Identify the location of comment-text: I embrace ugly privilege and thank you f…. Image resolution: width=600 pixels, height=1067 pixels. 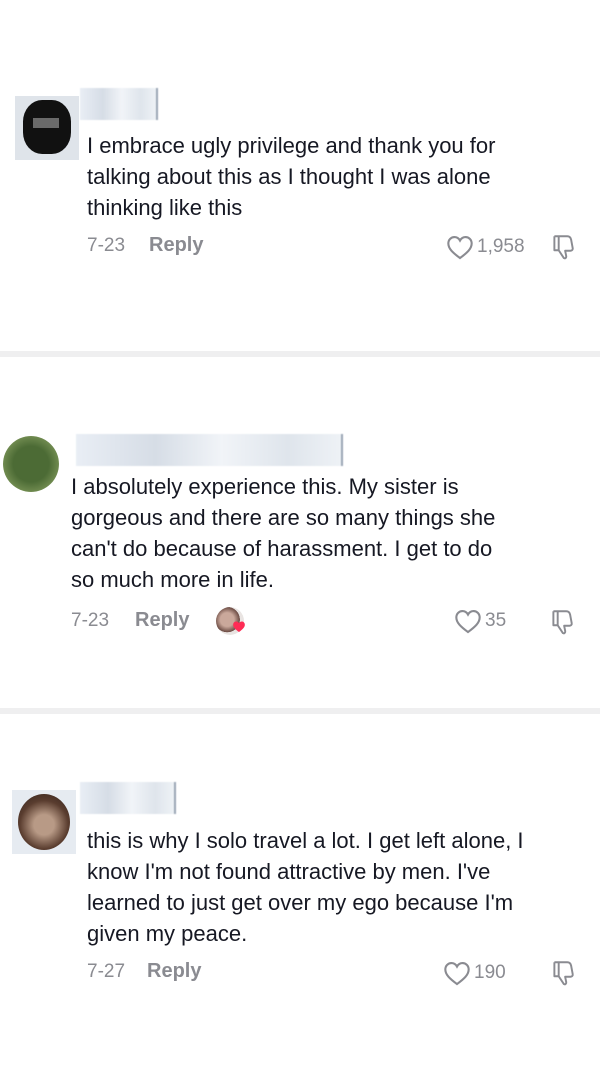
(291, 176).